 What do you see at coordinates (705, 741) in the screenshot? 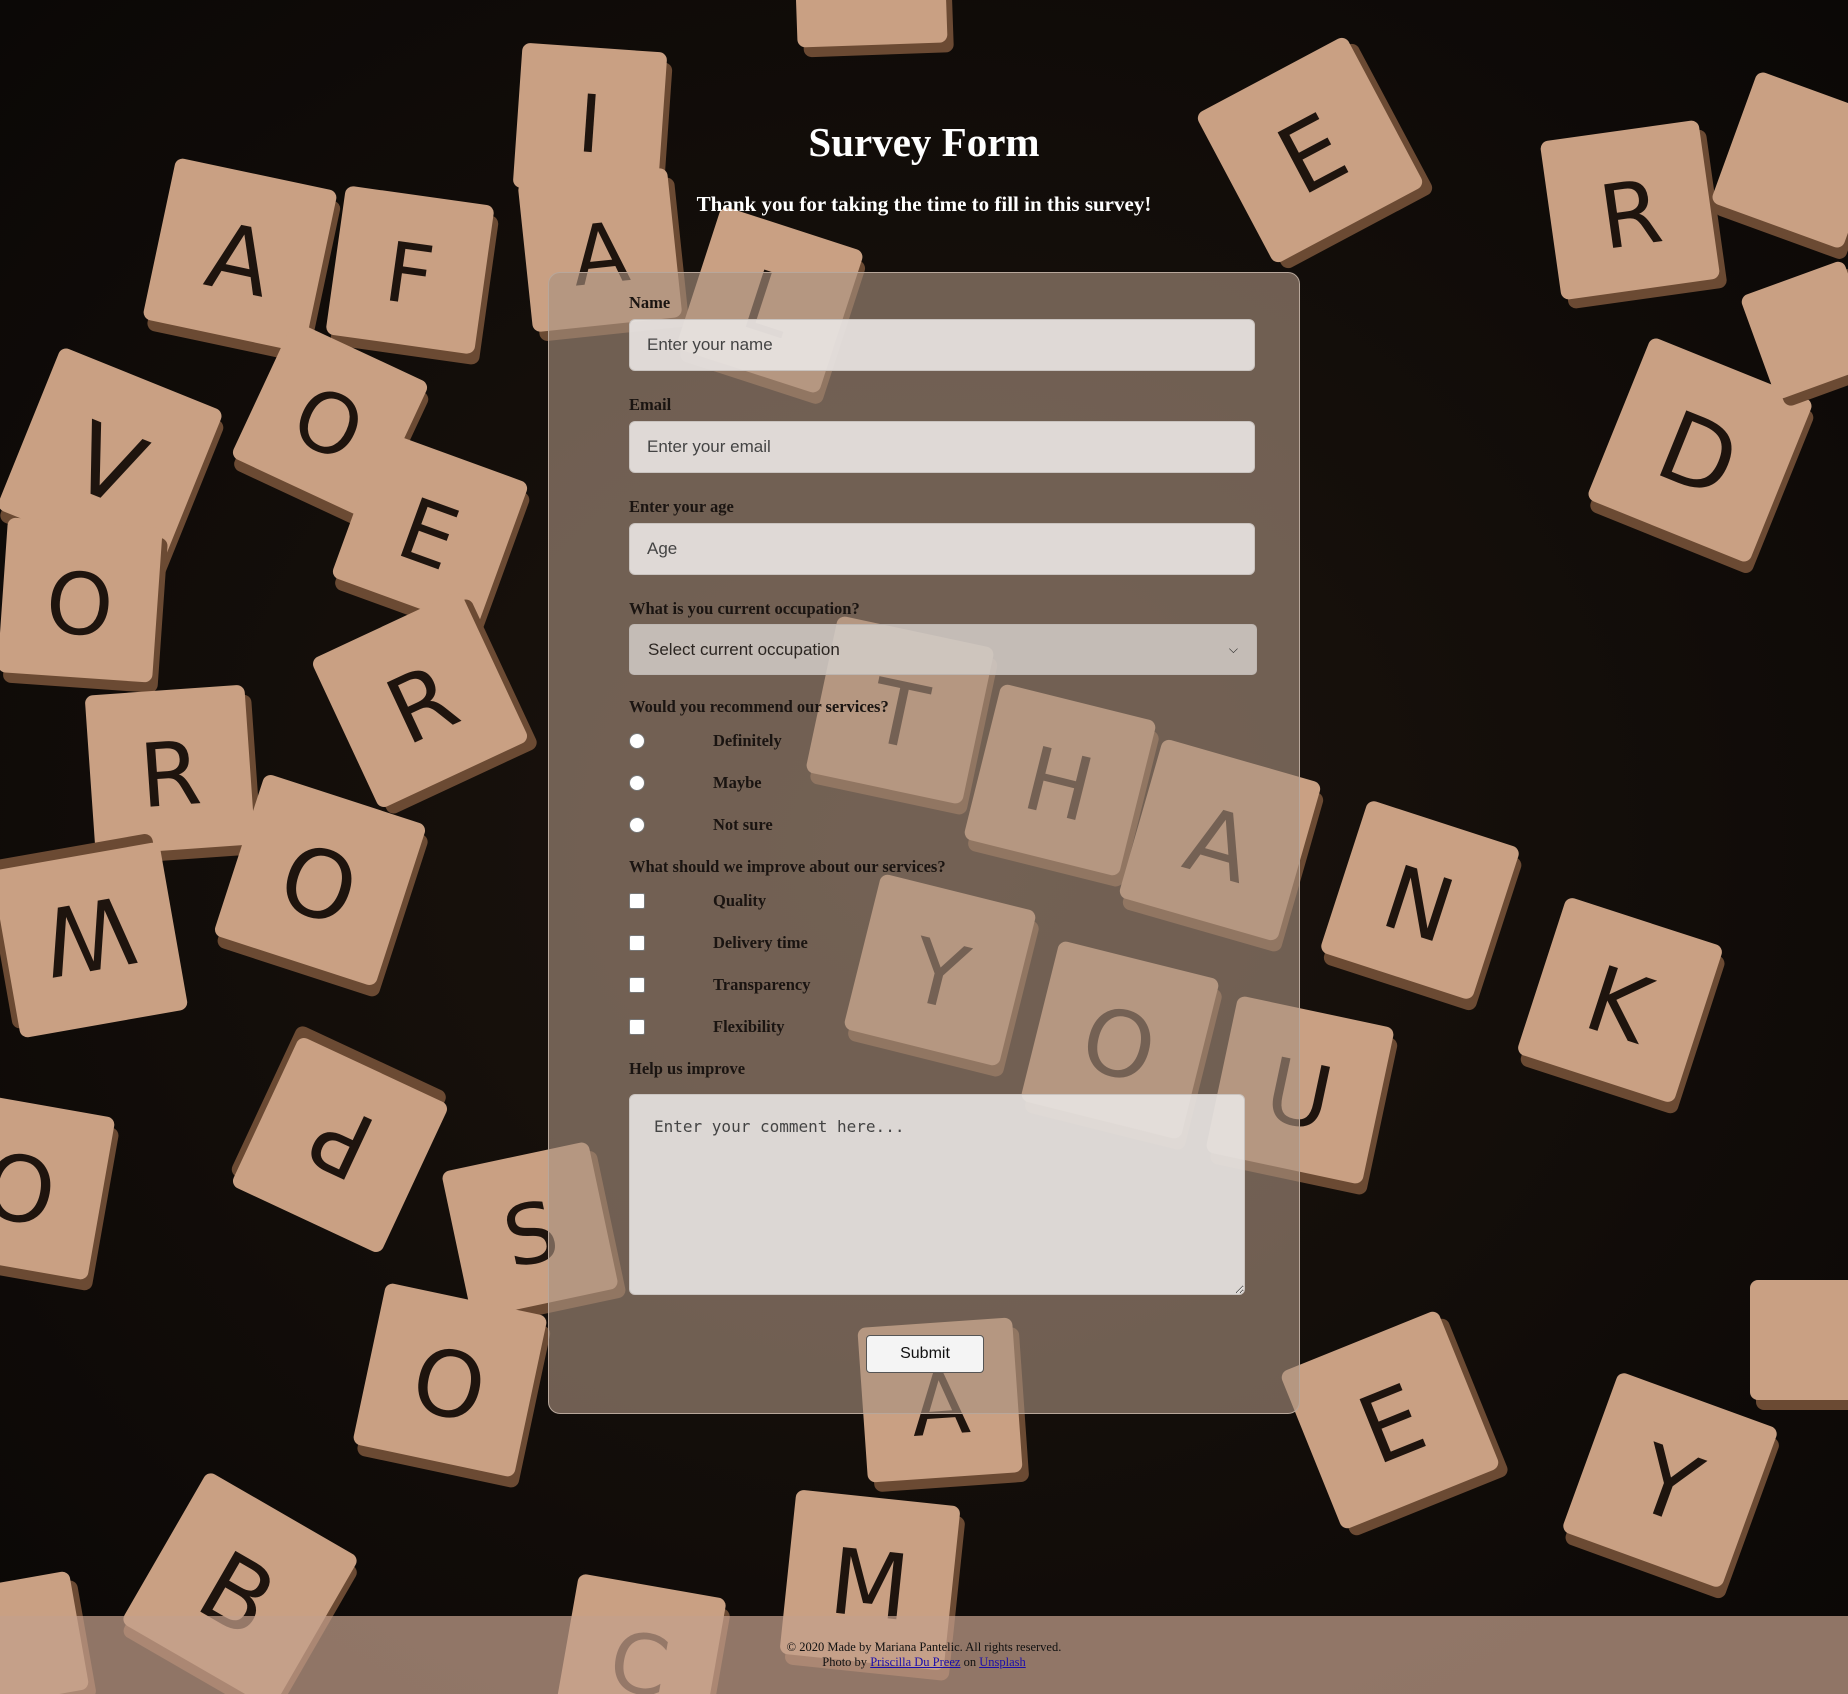
I see `recommend-option: Definitely` at bounding box center [705, 741].